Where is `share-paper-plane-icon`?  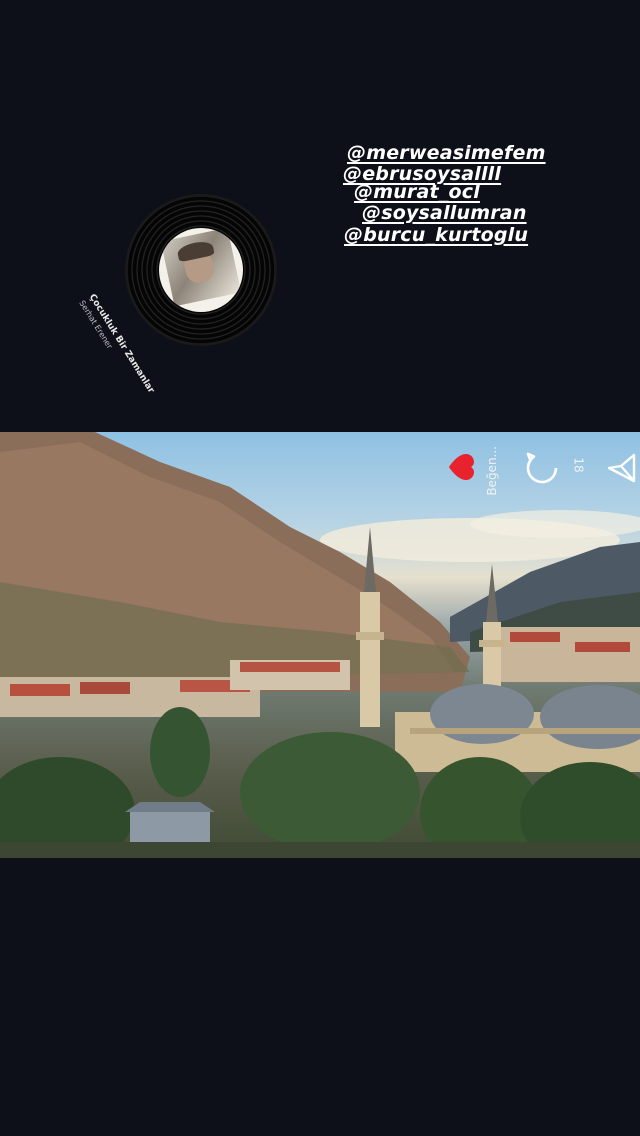
share-paper-plane-icon is located at coordinates (622, 468).